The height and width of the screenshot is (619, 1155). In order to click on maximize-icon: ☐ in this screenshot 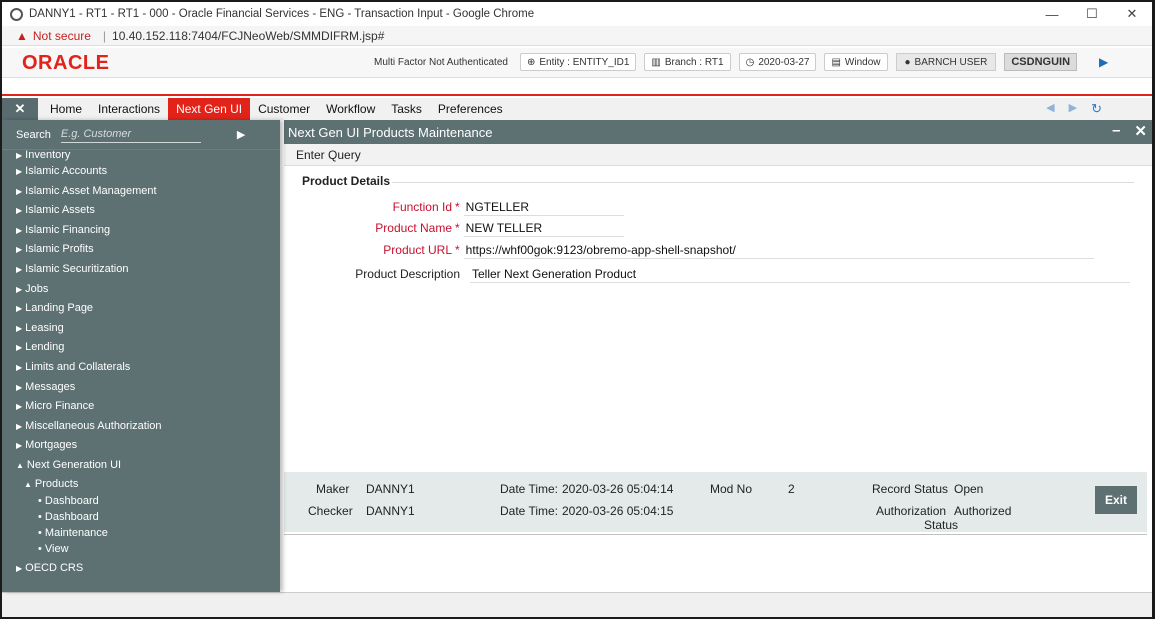, I will do `click(1092, 14)`.